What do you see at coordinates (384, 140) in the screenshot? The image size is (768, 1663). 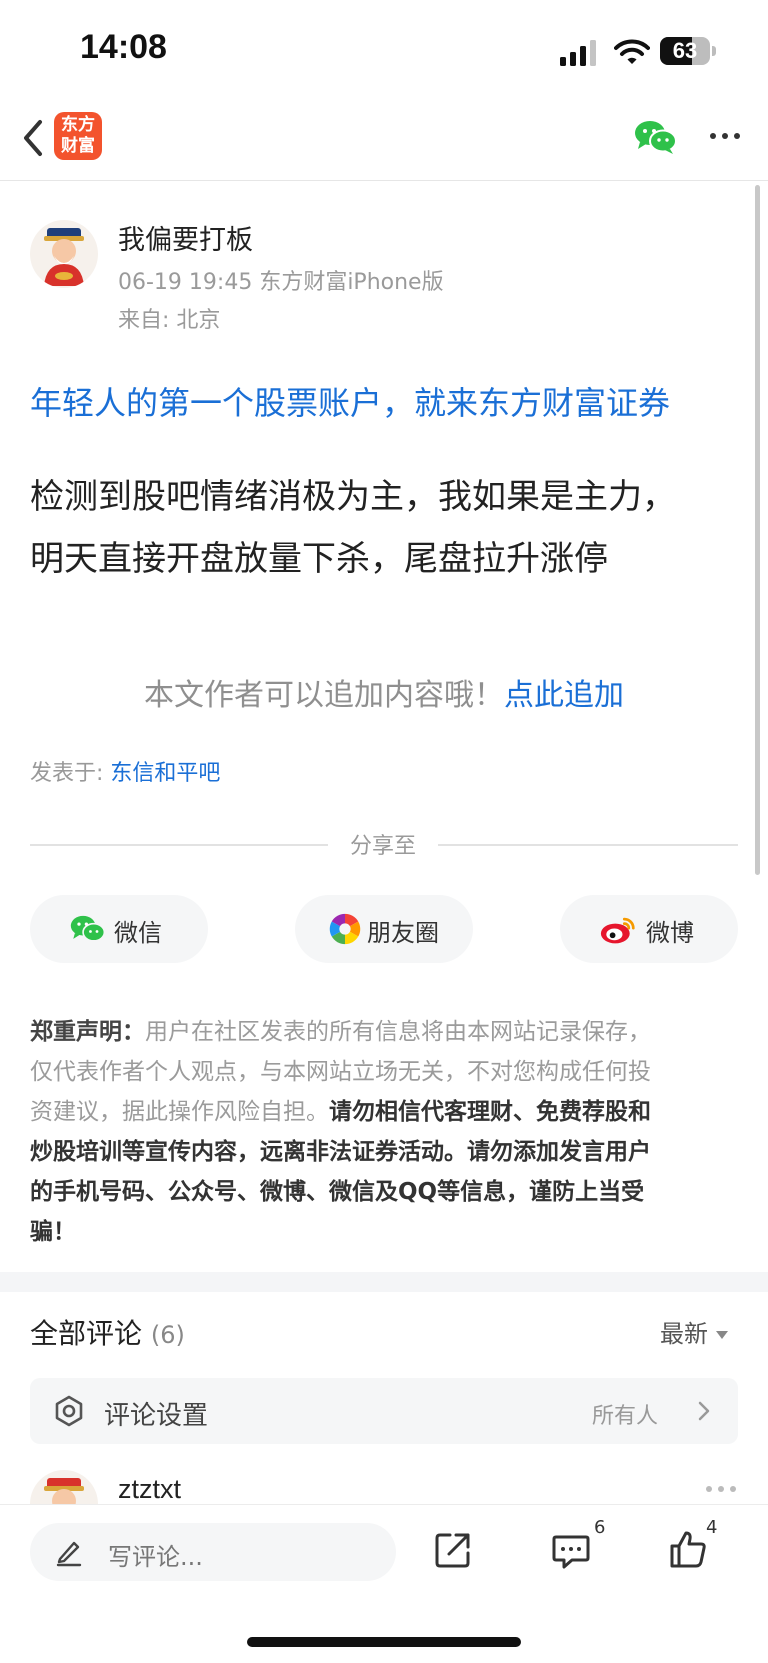 I see `nav-bar: 东方 财富` at bounding box center [384, 140].